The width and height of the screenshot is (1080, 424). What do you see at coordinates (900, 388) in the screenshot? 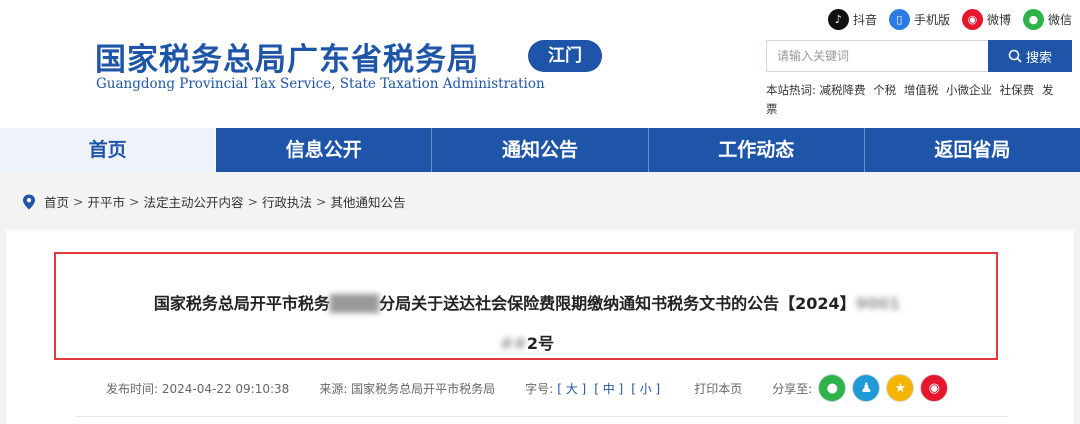
I see `qzone-share-icon: ★` at bounding box center [900, 388].